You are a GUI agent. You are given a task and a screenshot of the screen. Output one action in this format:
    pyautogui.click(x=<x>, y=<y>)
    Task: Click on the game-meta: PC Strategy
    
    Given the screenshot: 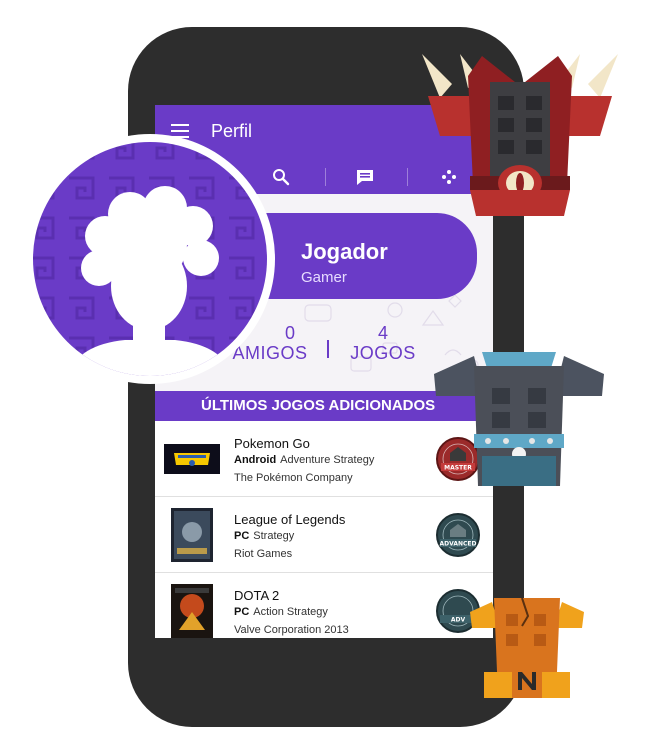 What is the action you would take?
    pyautogui.click(x=264, y=536)
    